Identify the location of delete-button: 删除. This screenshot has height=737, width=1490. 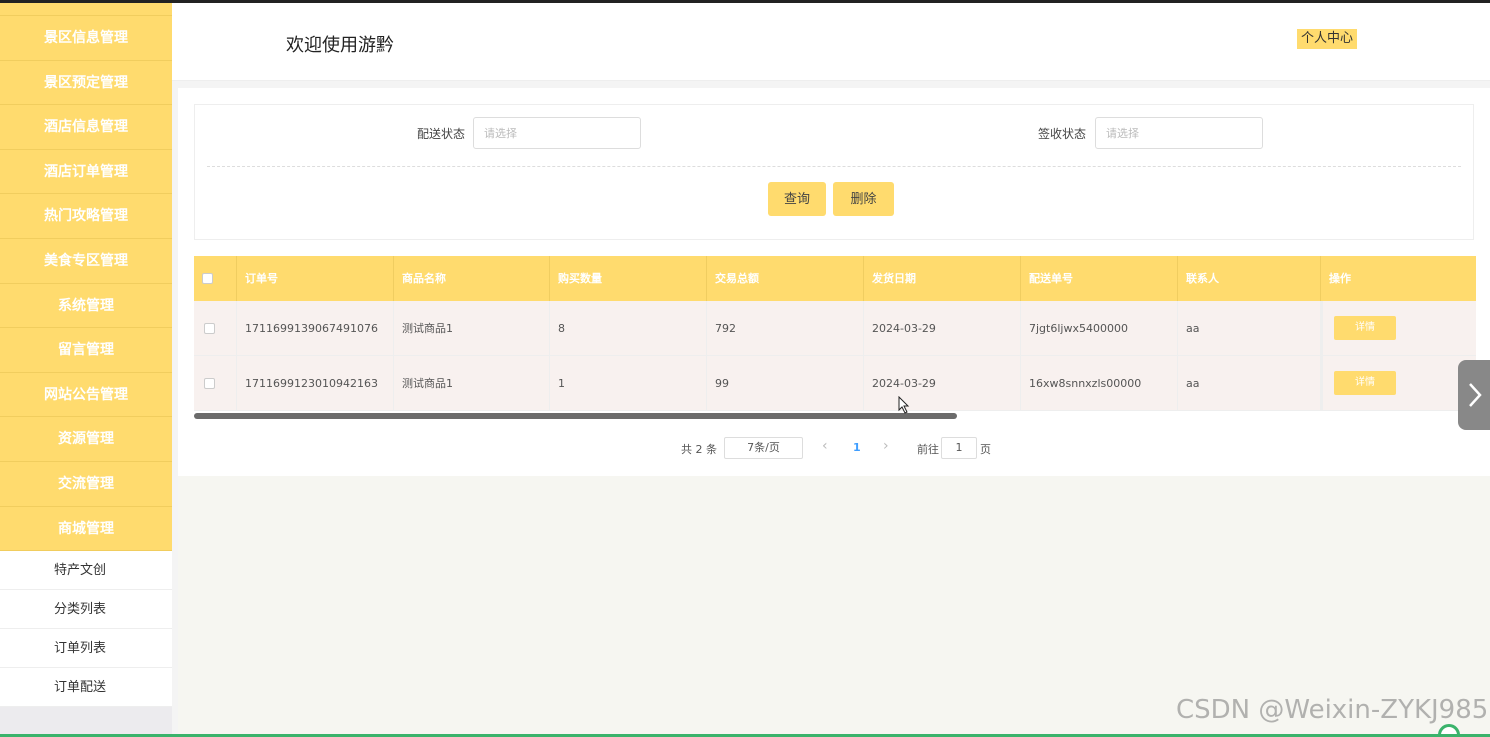
(863, 199).